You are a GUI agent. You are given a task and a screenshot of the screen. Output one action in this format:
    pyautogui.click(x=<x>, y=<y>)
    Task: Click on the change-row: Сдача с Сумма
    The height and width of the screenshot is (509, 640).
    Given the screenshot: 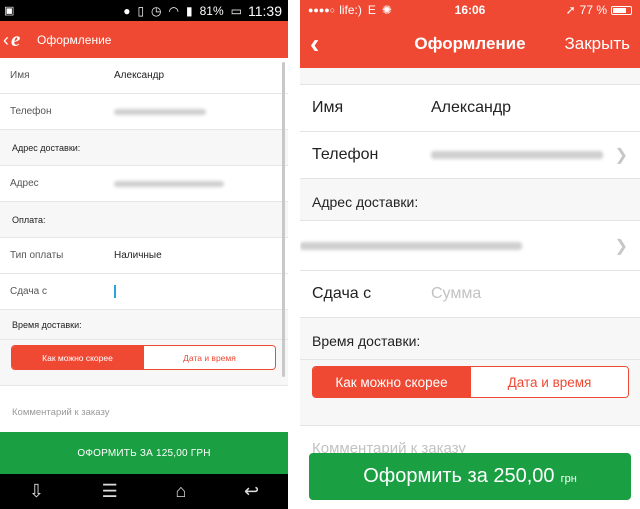 What is the action you would take?
    pyautogui.click(x=470, y=294)
    